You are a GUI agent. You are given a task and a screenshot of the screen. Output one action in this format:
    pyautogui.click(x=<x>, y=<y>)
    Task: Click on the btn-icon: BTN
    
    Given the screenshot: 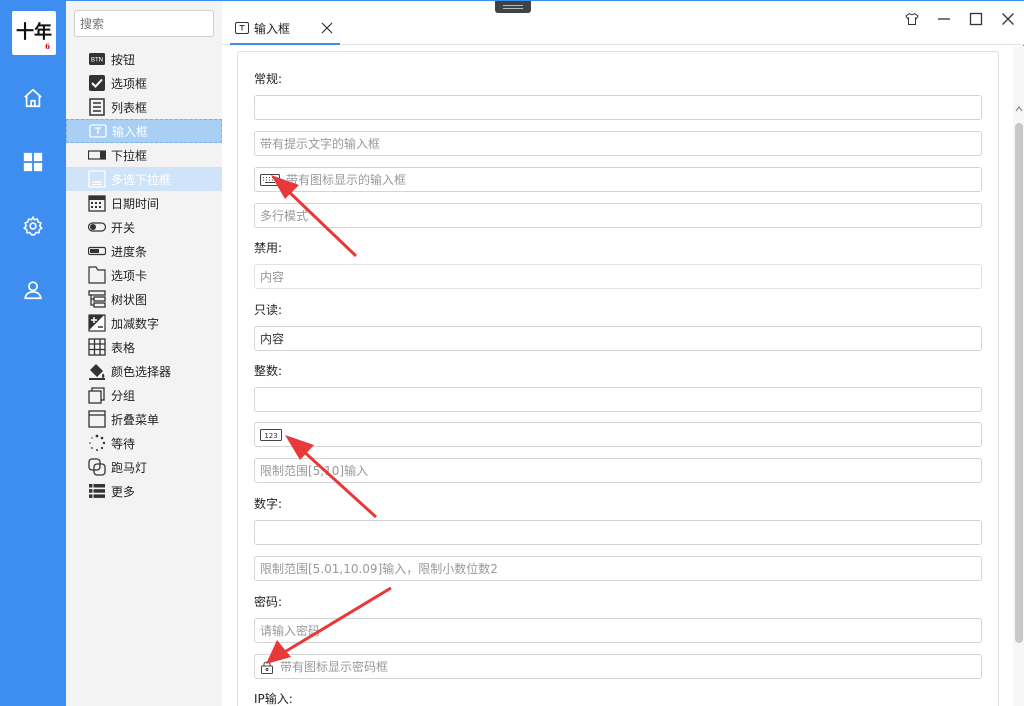 What is the action you would take?
    pyautogui.click(x=97, y=59)
    